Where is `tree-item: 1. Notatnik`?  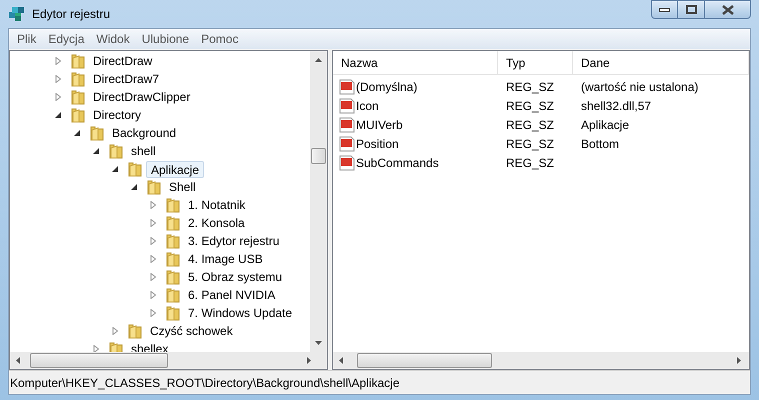 tree-item: 1. Notatnik is located at coordinates (217, 205).